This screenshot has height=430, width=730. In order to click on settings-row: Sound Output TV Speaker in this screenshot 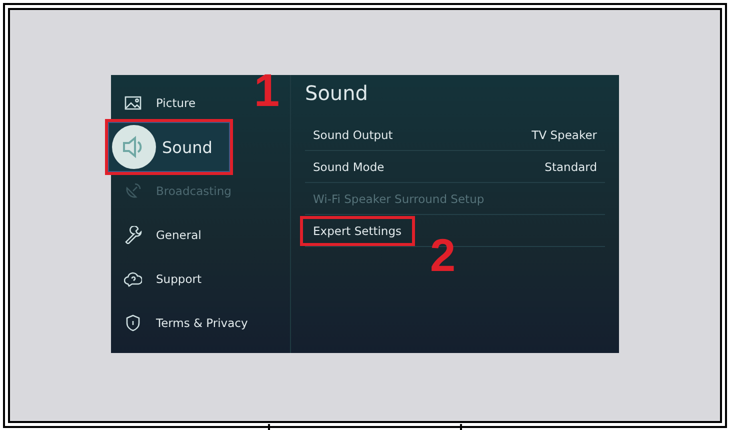, I will do `click(455, 135)`.